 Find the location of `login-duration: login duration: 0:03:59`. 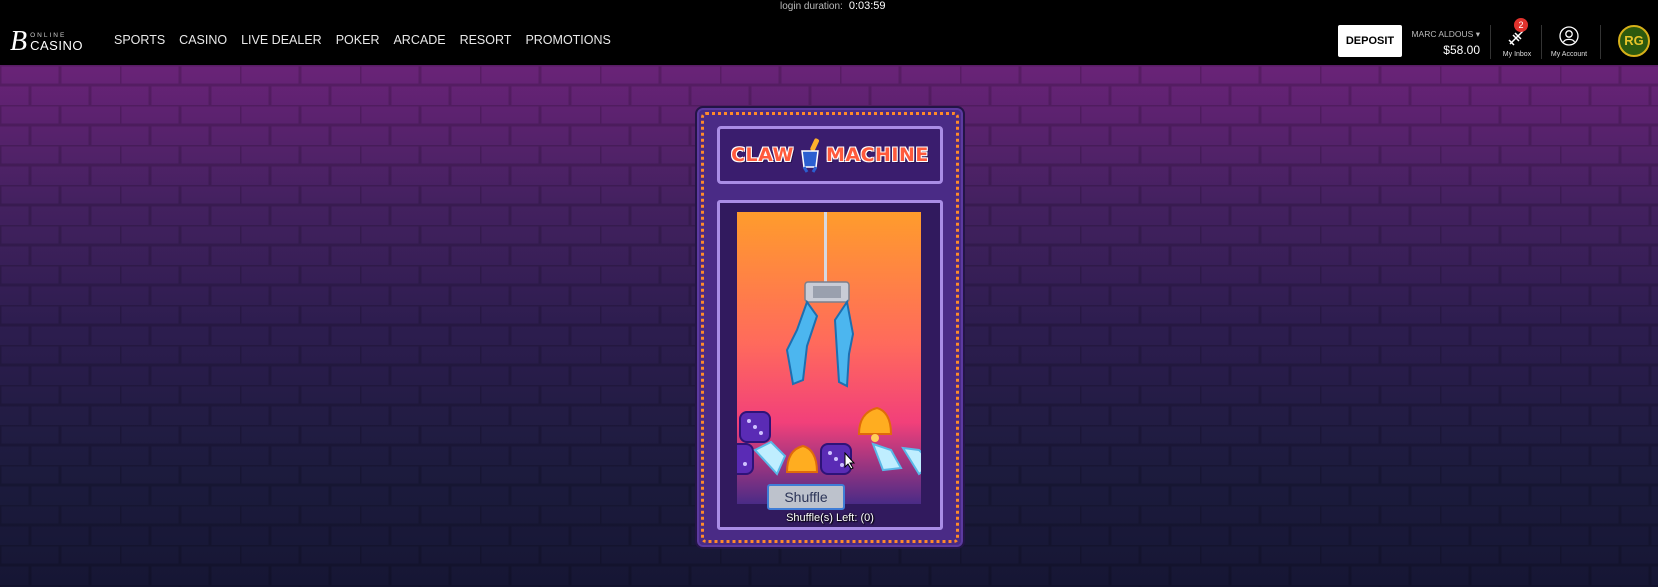

login-duration: login duration: 0:03:59 is located at coordinates (833, 6).